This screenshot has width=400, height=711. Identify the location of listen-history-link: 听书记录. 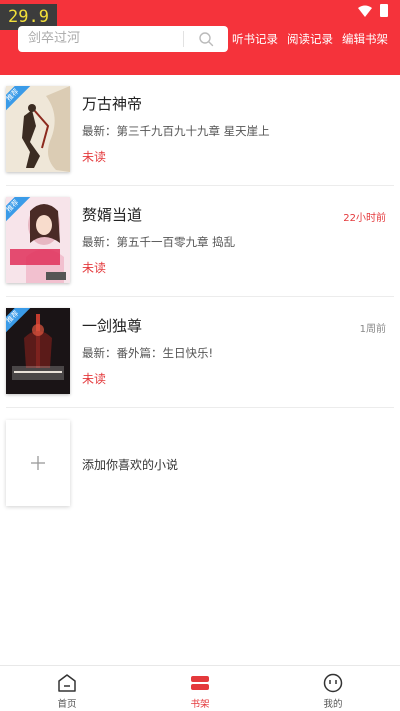
(255, 39).